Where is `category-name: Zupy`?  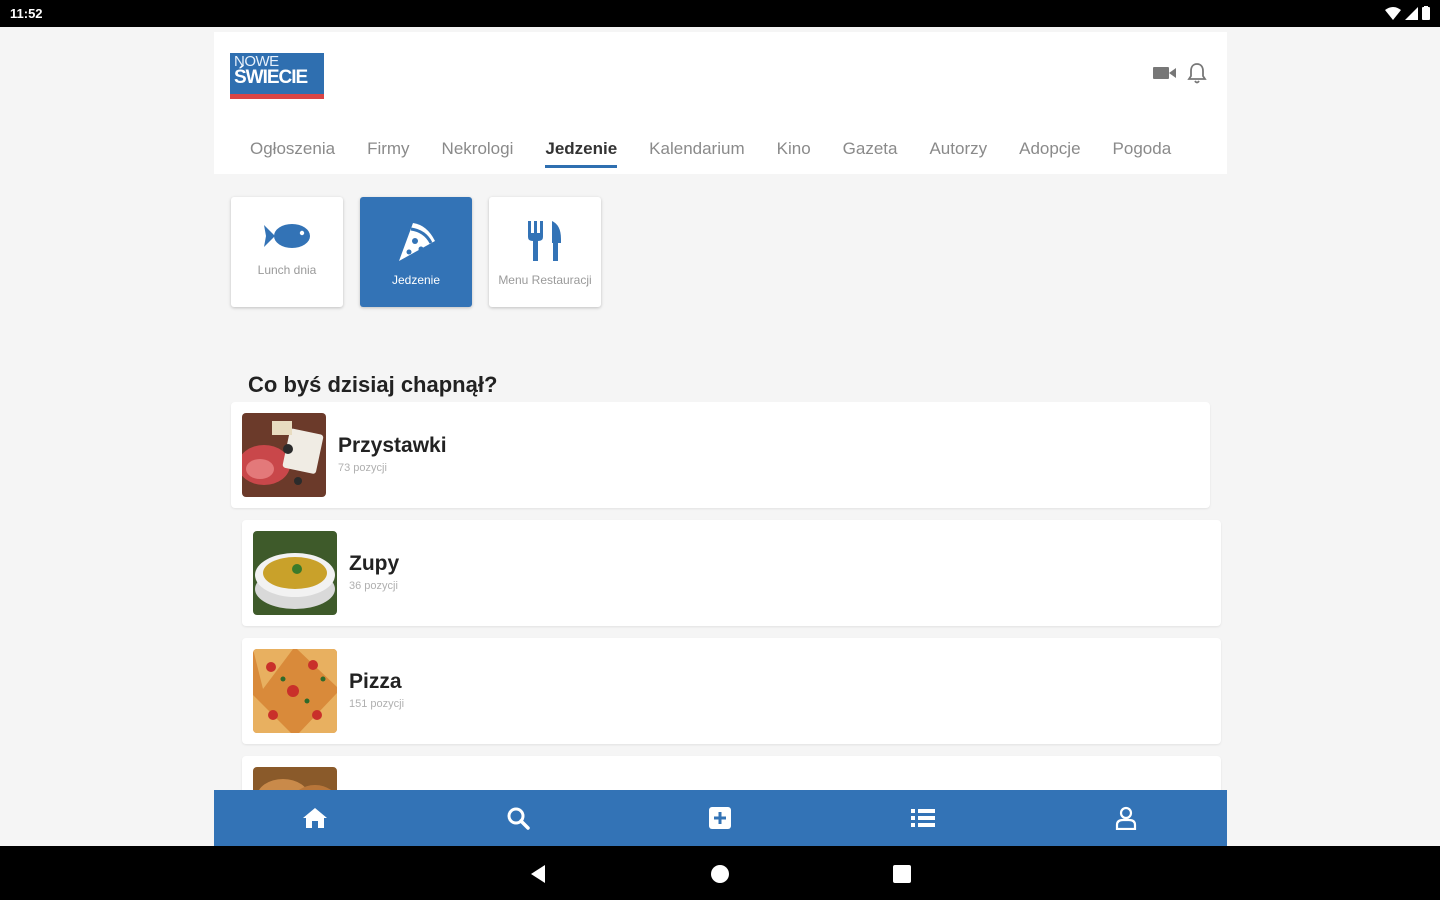 category-name: Zupy is located at coordinates (374, 563).